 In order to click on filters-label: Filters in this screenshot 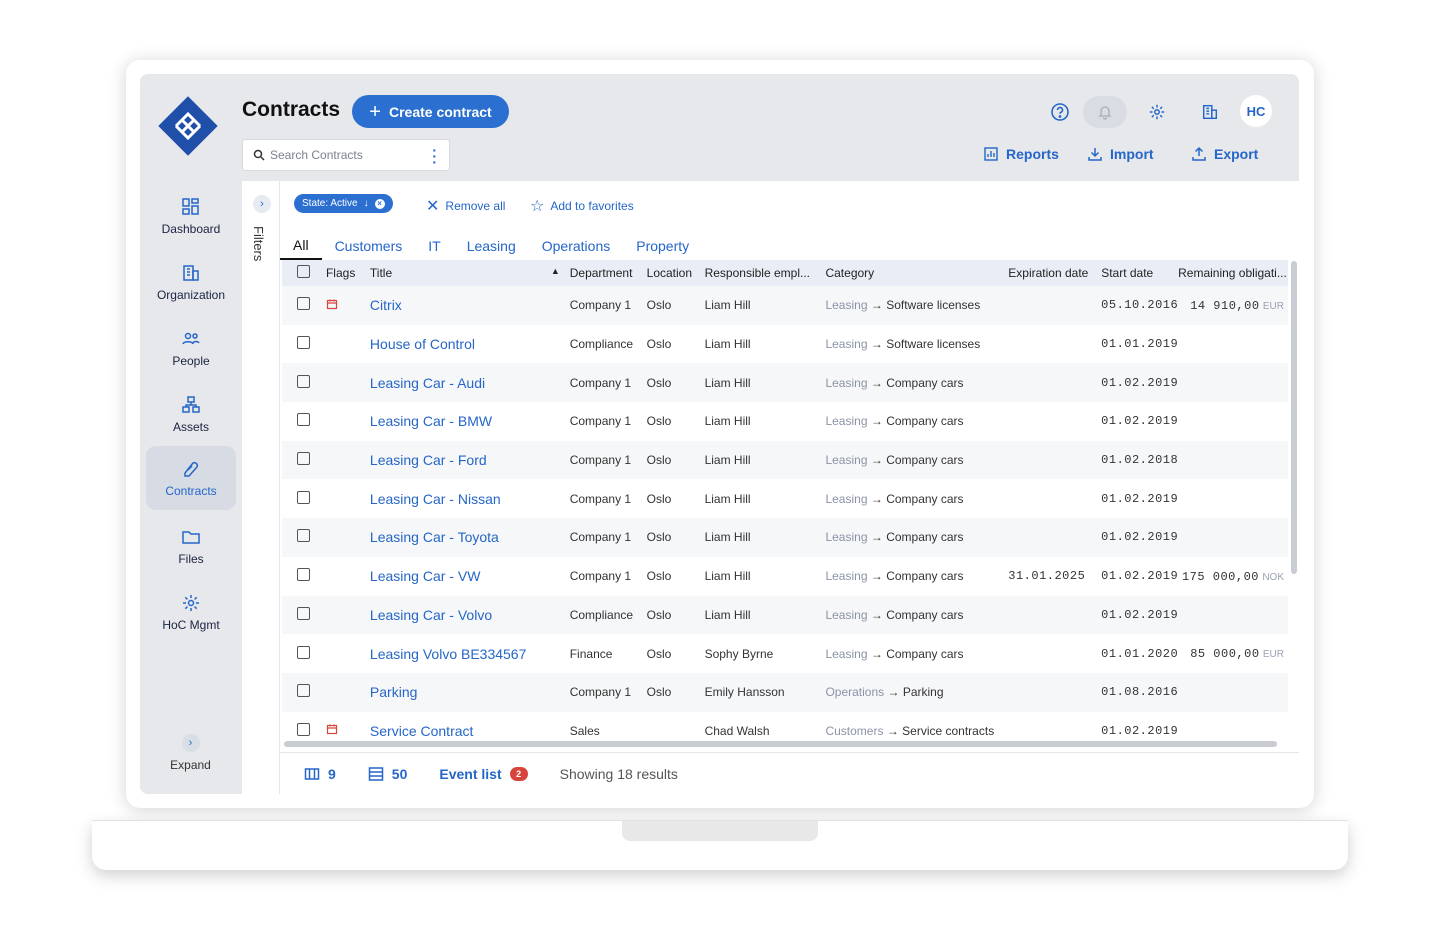, I will do `click(258, 244)`.